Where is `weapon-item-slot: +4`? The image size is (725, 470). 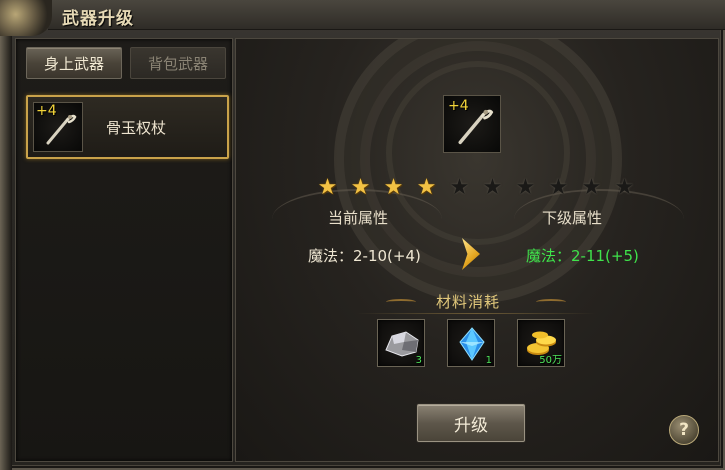 weapon-item-slot: +4 is located at coordinates (58, 127).